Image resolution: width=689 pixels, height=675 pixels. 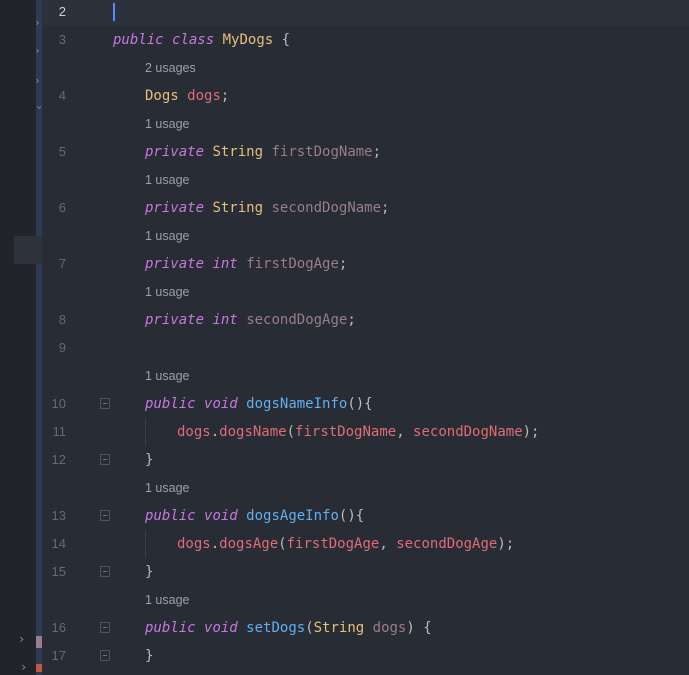 I want to click on field-name: firstDogAge, so click(x=292, y=264).